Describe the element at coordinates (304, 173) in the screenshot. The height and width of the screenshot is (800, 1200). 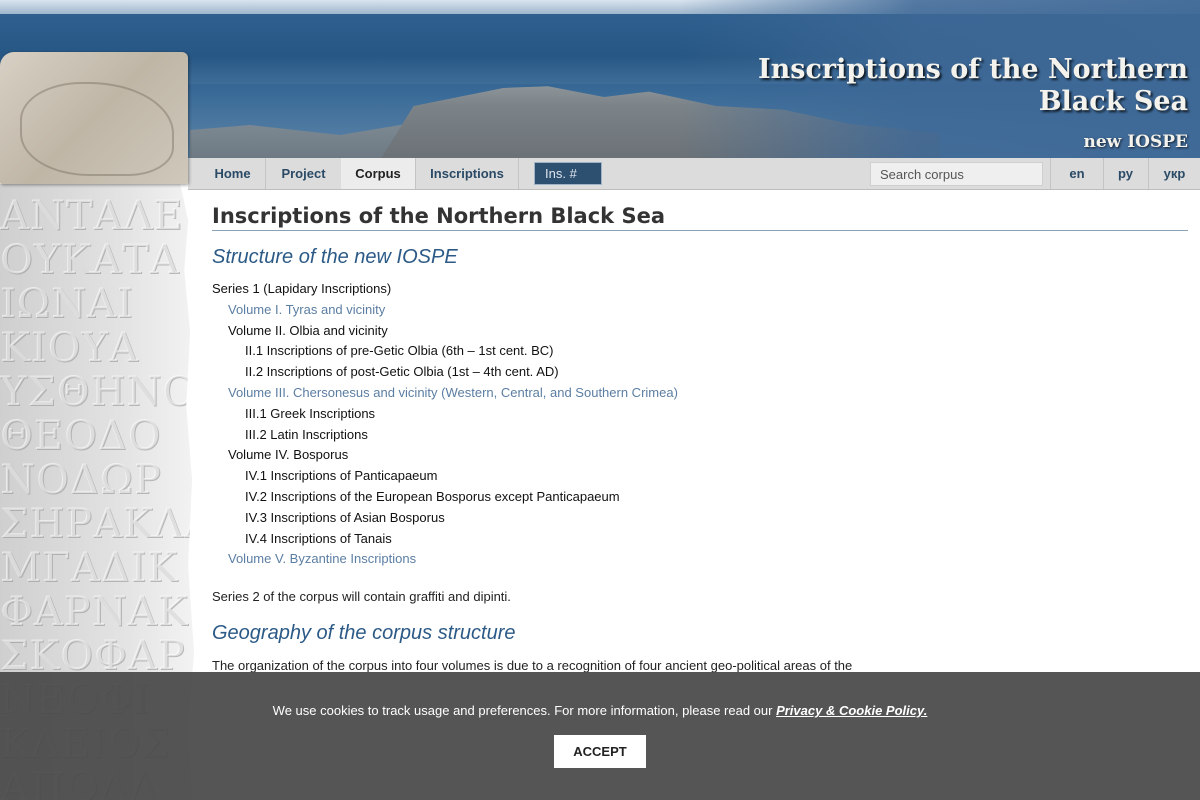
I see `nav-project: Project` at that location.